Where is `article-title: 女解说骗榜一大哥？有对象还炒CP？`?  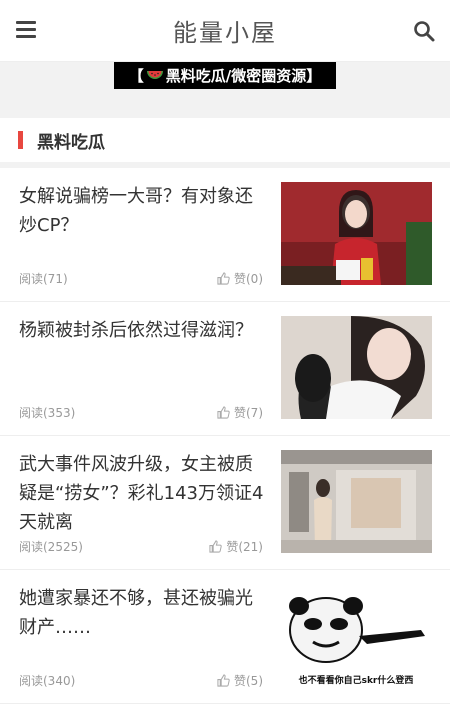
article-title: 女解说骗榜一大哥？有对象还炒CP？ is located at coordinates (143, 211).